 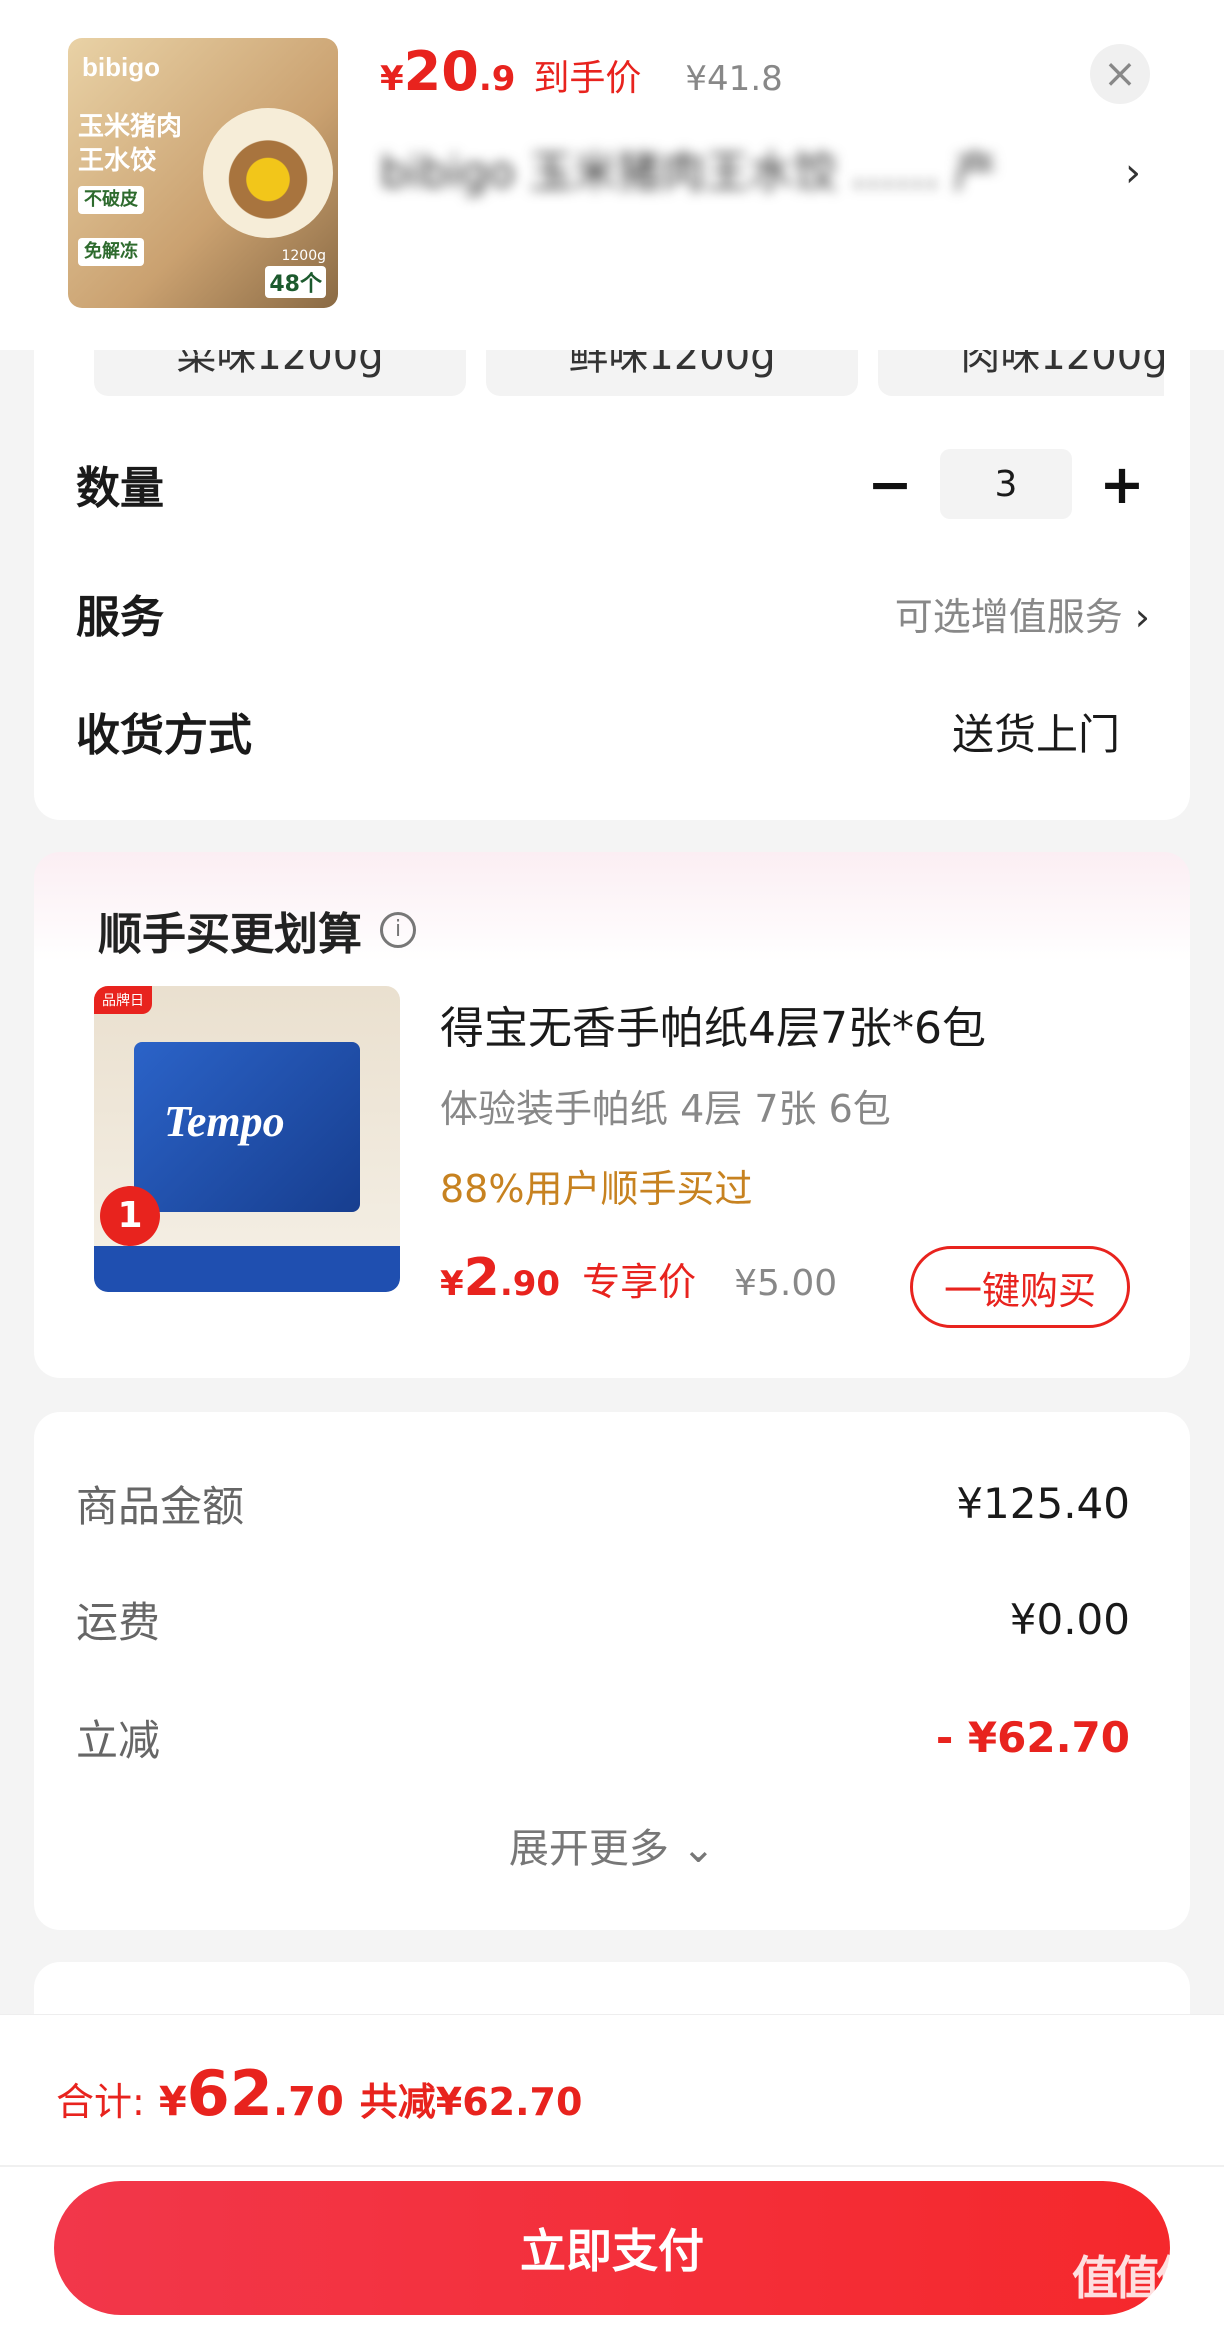 What do you see at coordinates (448, 71) in the screenshot?
I see `final-price: ¥20.9` at bounding box center [448, 71].